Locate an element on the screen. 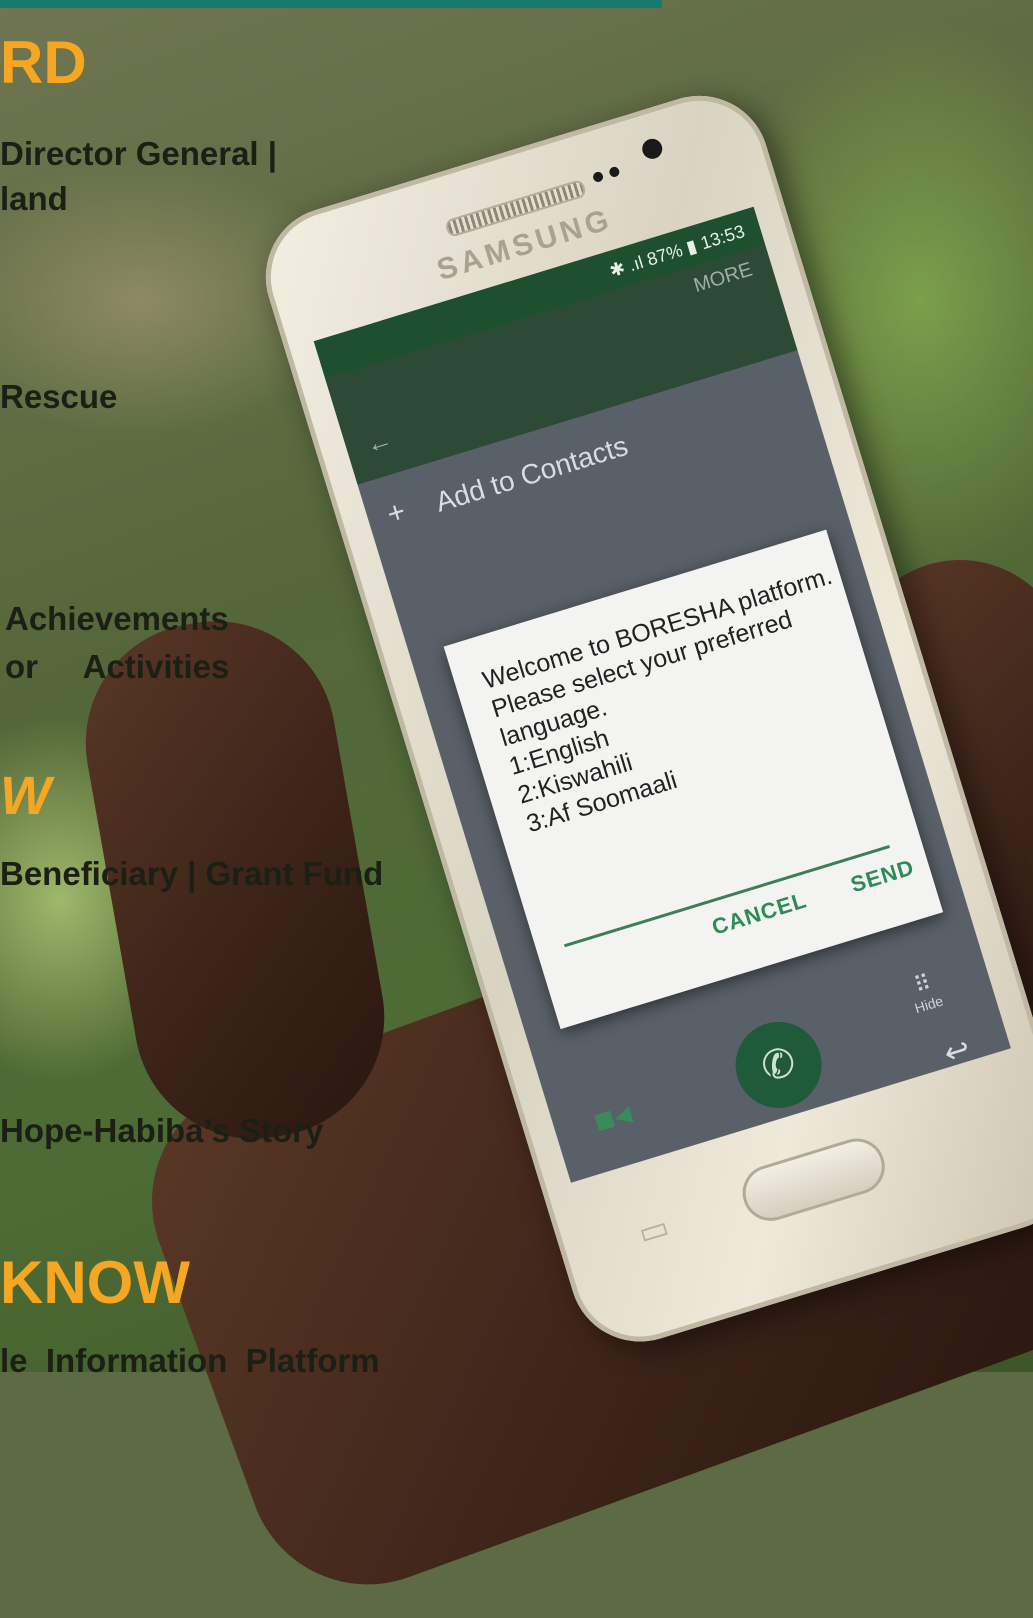 This screenshot has width=1033, height=1618. video-call-icon: ■◂ is located at coordinates (613, 1117).